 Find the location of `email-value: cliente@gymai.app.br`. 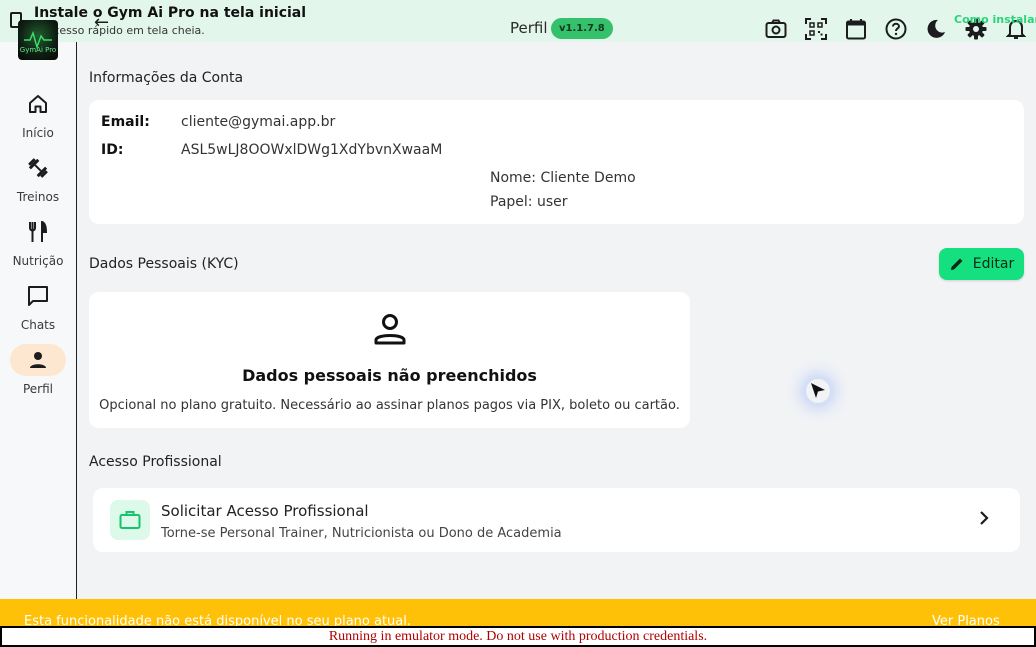

email-value: cliente@gymai.app.br is located at coordinates (258, 122).